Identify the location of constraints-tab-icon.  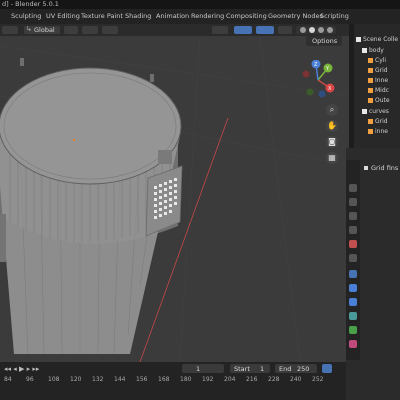
(353, 330).